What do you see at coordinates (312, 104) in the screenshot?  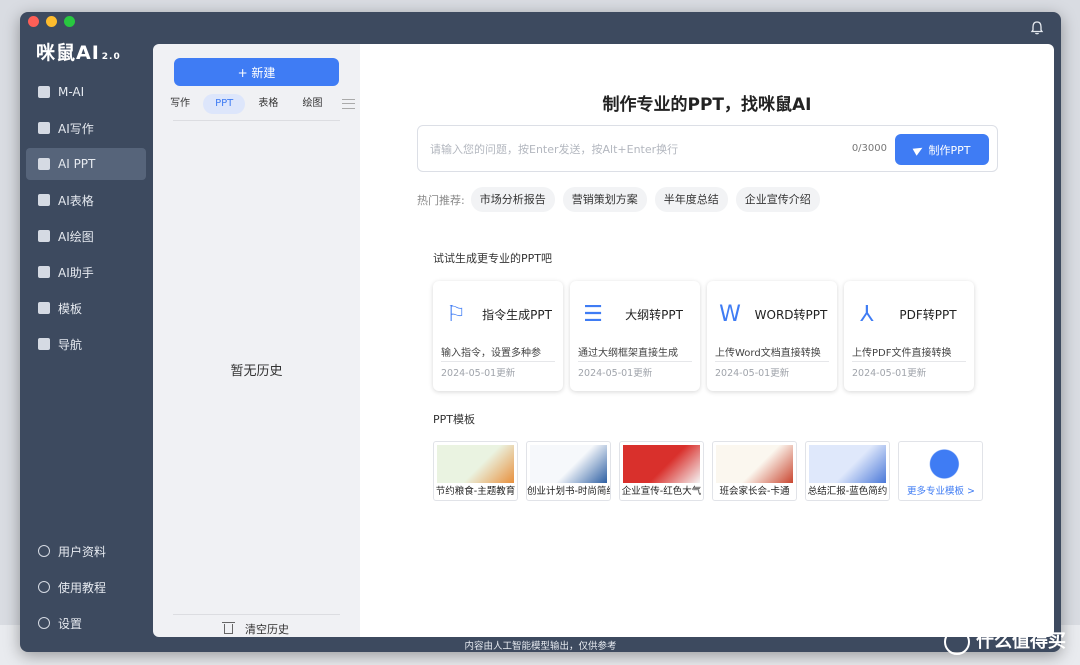 I see `history-tab-3: 绘图` at bounding box center [312, 104].